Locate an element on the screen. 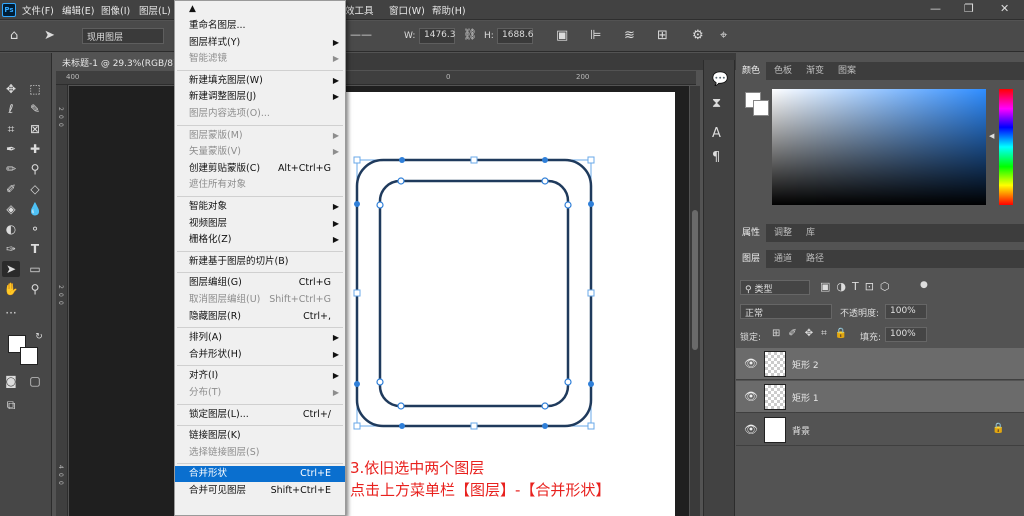 Image resolution: width=1024 pixels, height=516 pixels. menu-item: 新建调整图层(J) ▶ is located at coordinates (260, 97).